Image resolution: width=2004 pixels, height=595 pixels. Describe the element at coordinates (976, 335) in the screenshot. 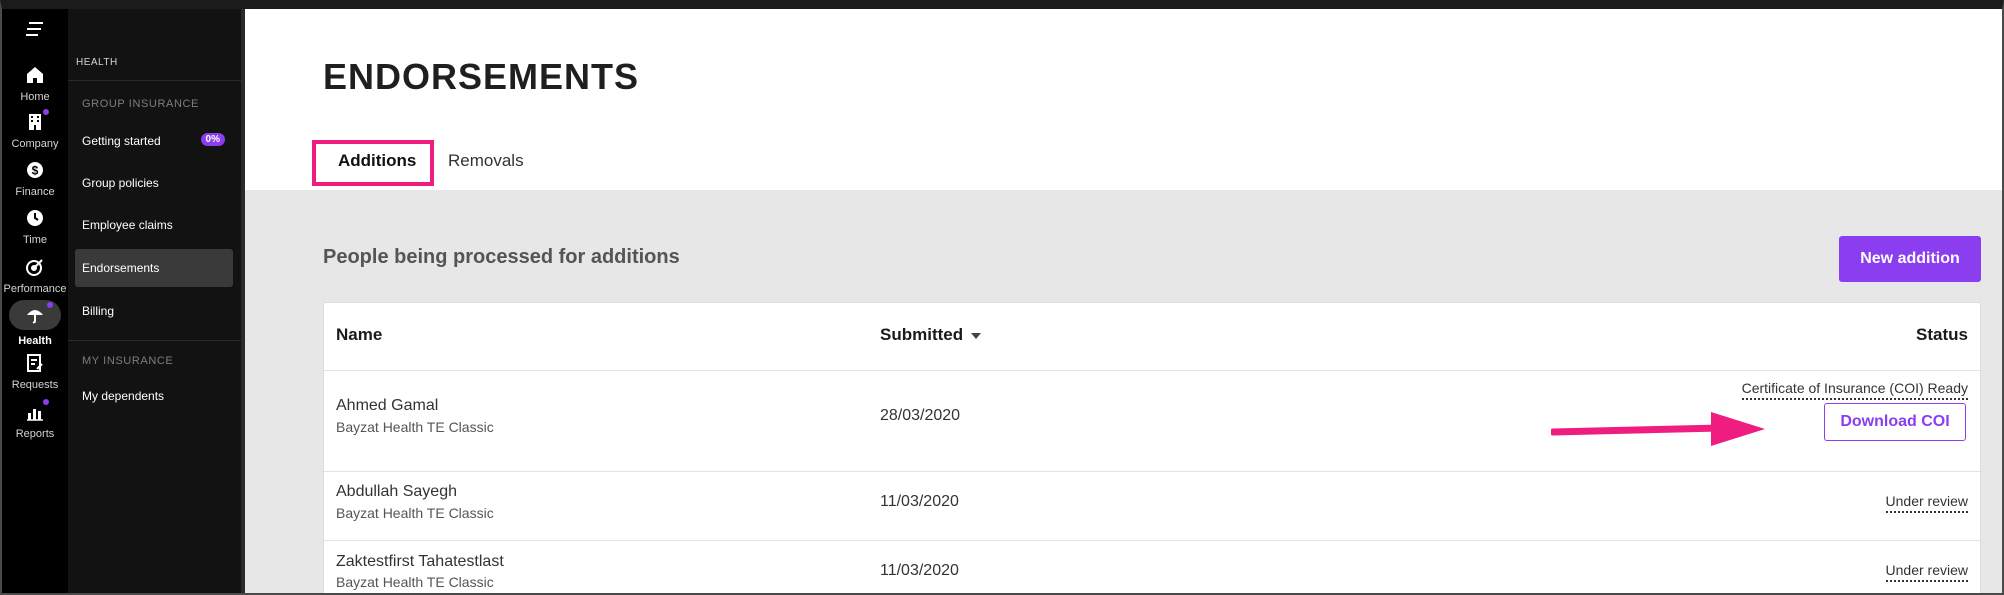

I see `sort-down-icon` at that location.